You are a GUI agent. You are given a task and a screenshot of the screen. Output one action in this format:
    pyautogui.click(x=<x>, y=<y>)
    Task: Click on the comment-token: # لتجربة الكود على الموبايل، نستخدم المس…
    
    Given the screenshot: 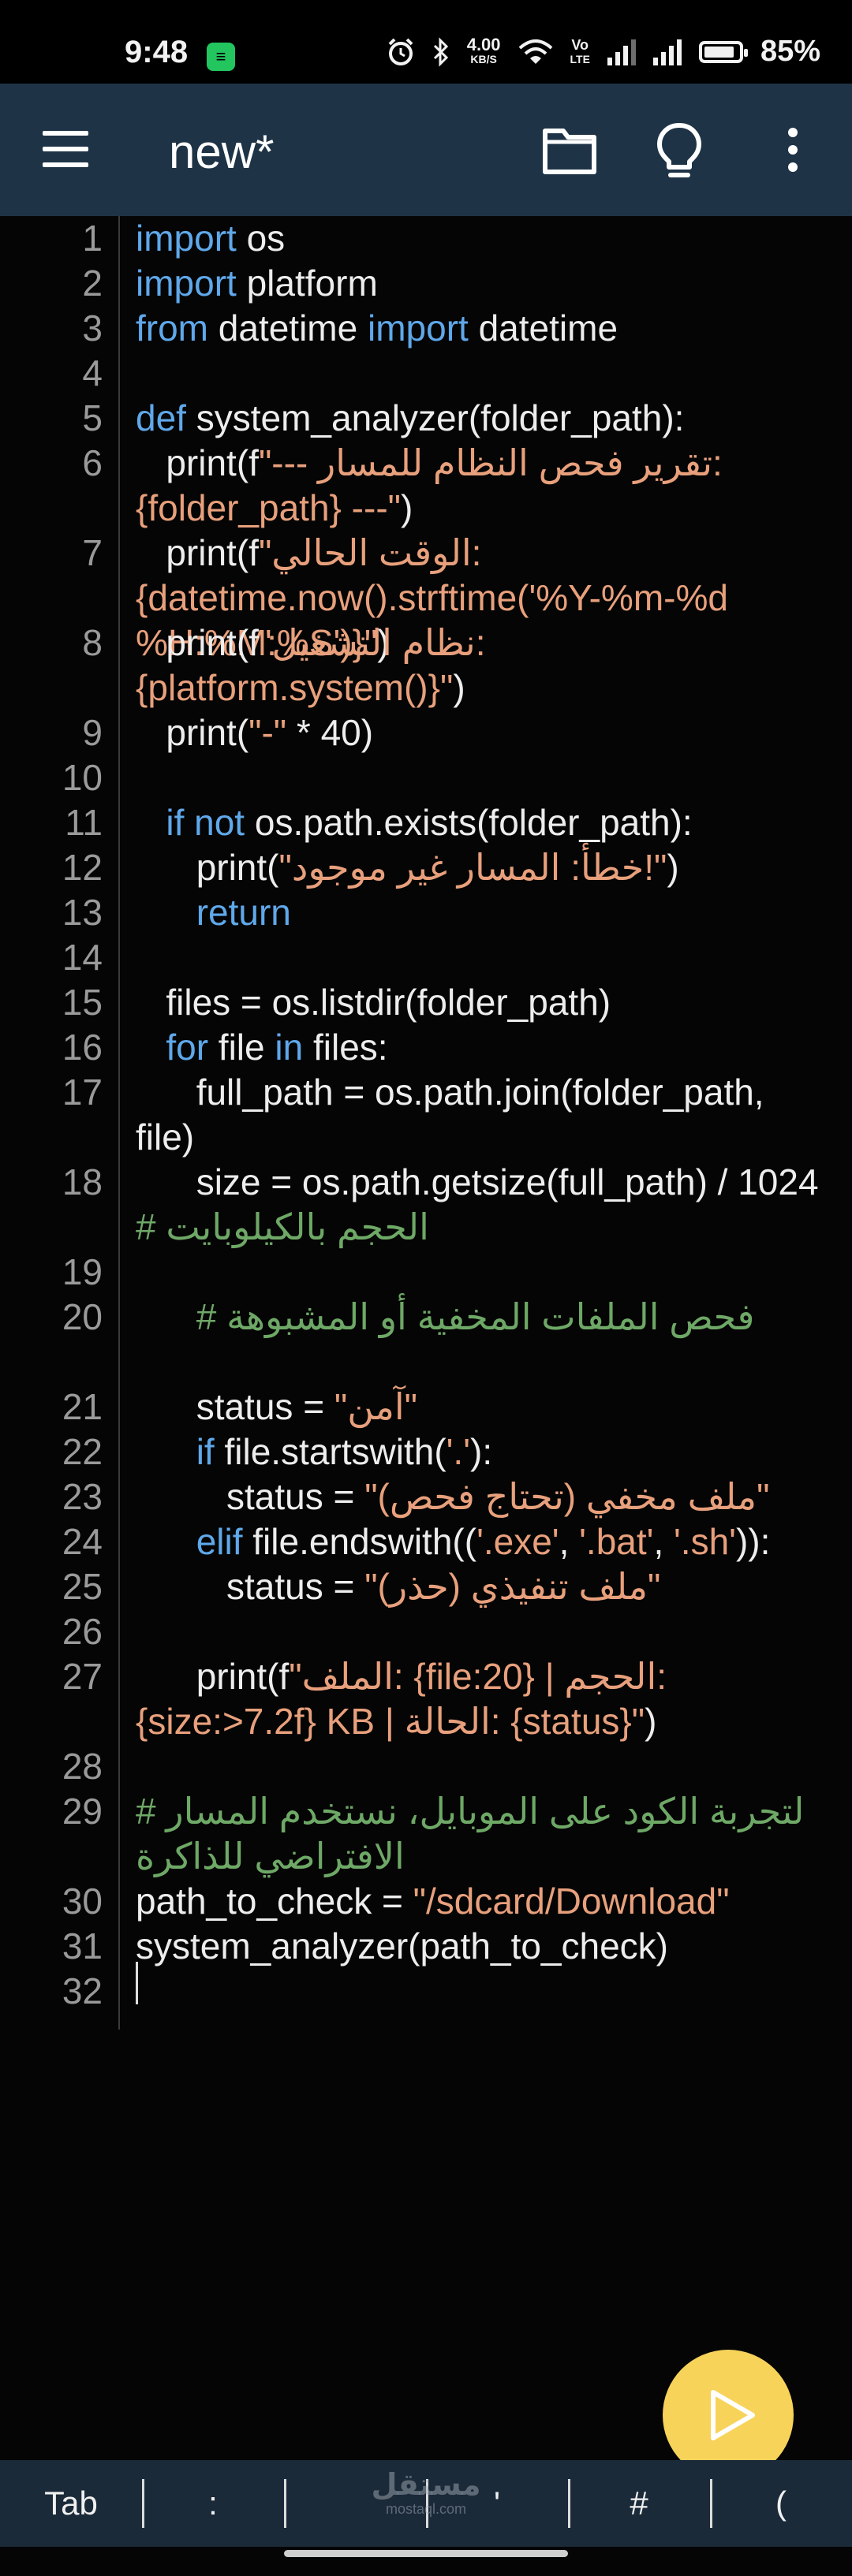 What is the action you would take?
    pyautogui.click(x=475, y=1834)
    